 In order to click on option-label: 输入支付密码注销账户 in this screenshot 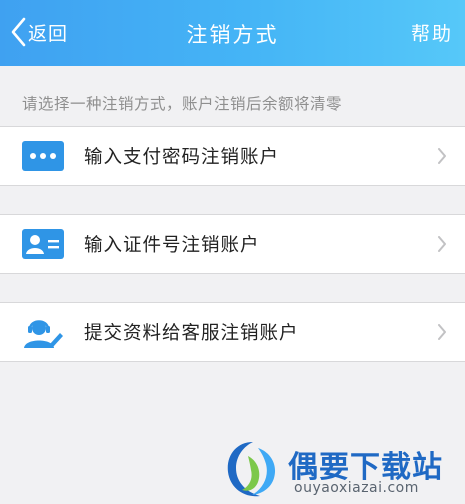, I will do `click(182, 157)`.